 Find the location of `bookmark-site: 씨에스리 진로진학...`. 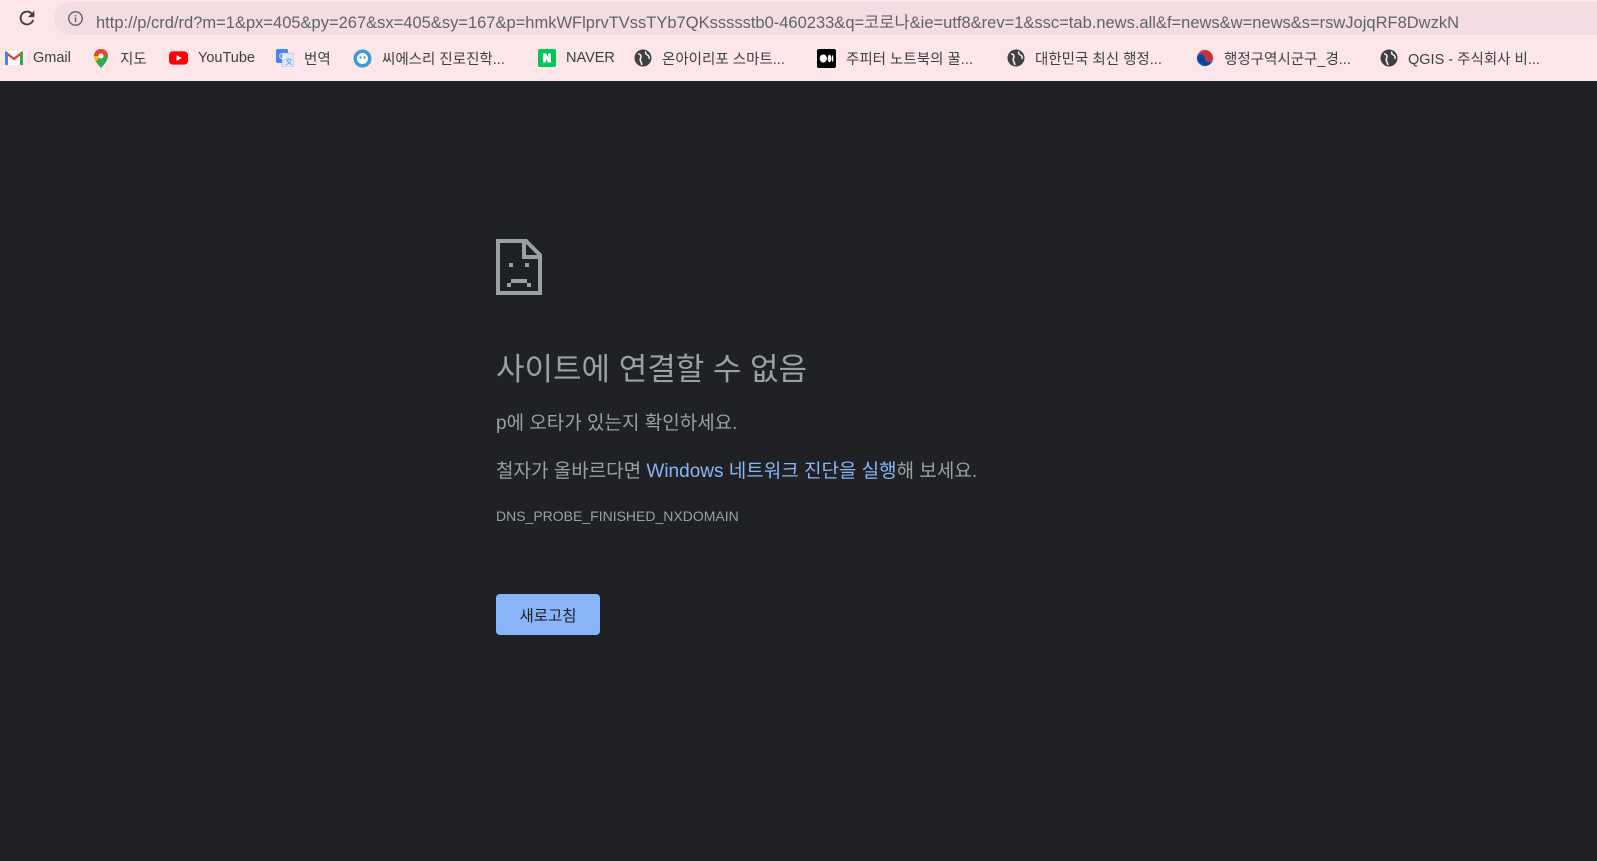

bookmark-site: 씨에스리 진로진학... is located at coordinates (429, 58).